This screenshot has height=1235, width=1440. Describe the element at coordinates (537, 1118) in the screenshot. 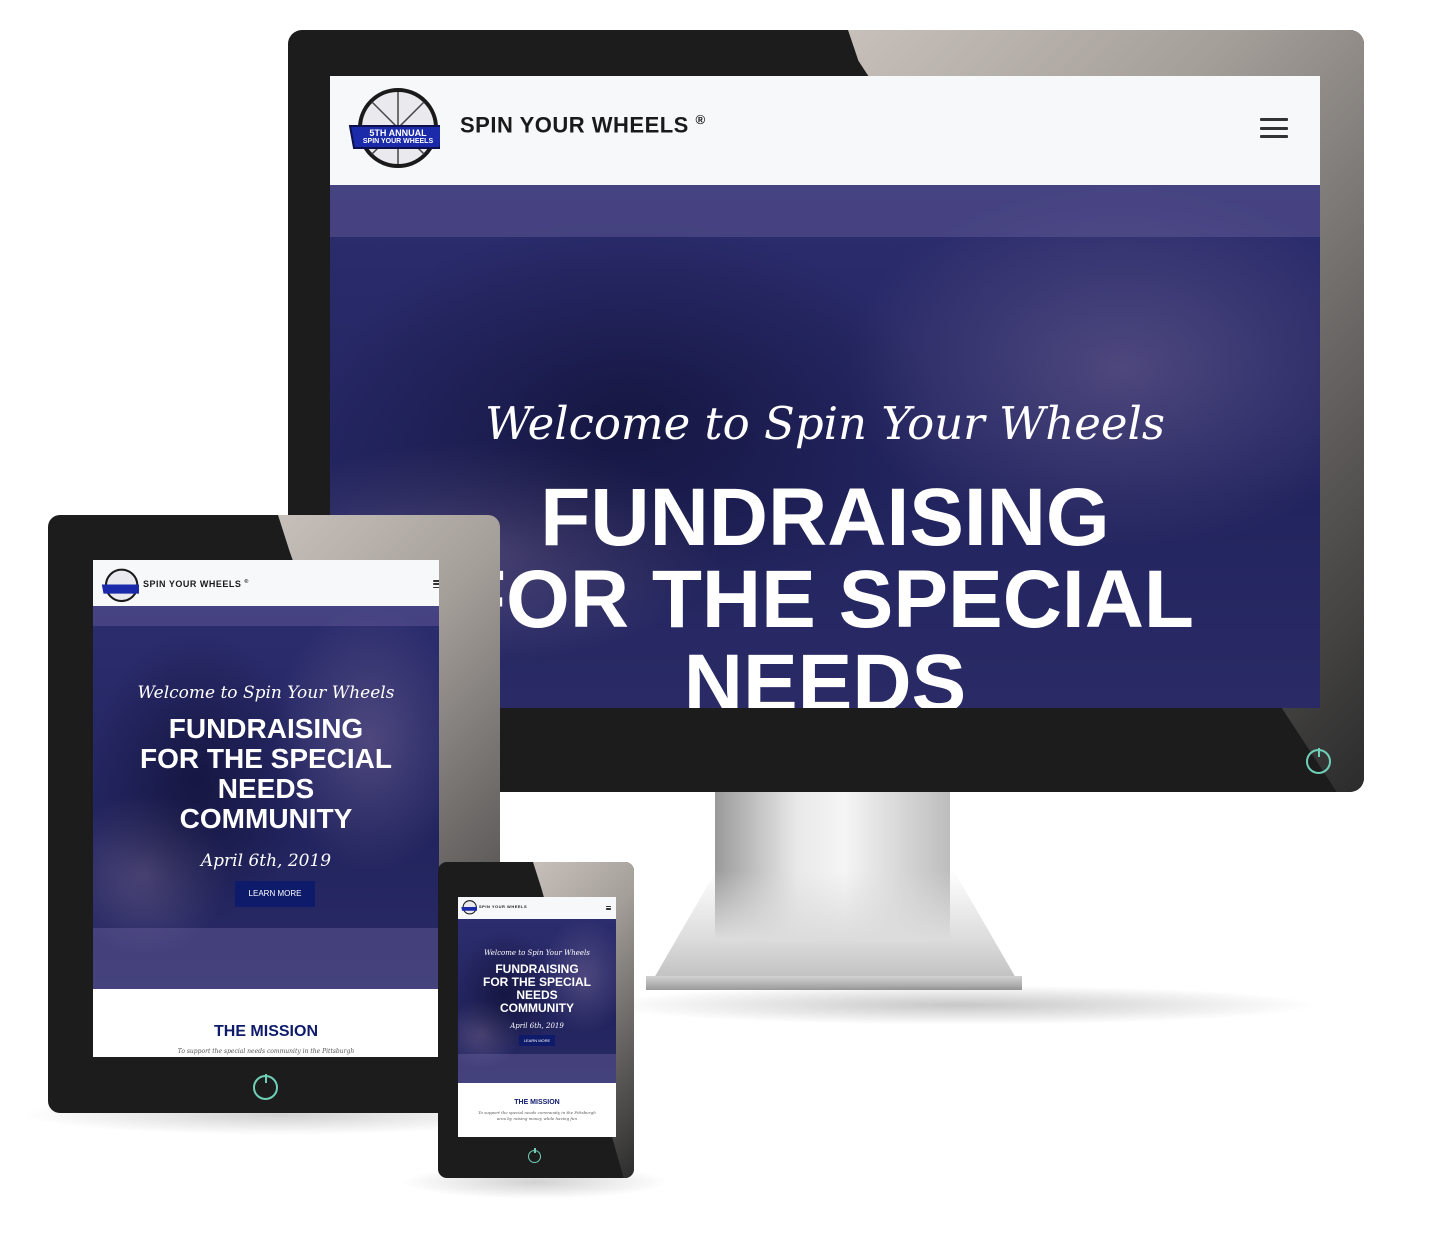

I see `phone-mission-text-line2: area by raising money while having fun` at that location.